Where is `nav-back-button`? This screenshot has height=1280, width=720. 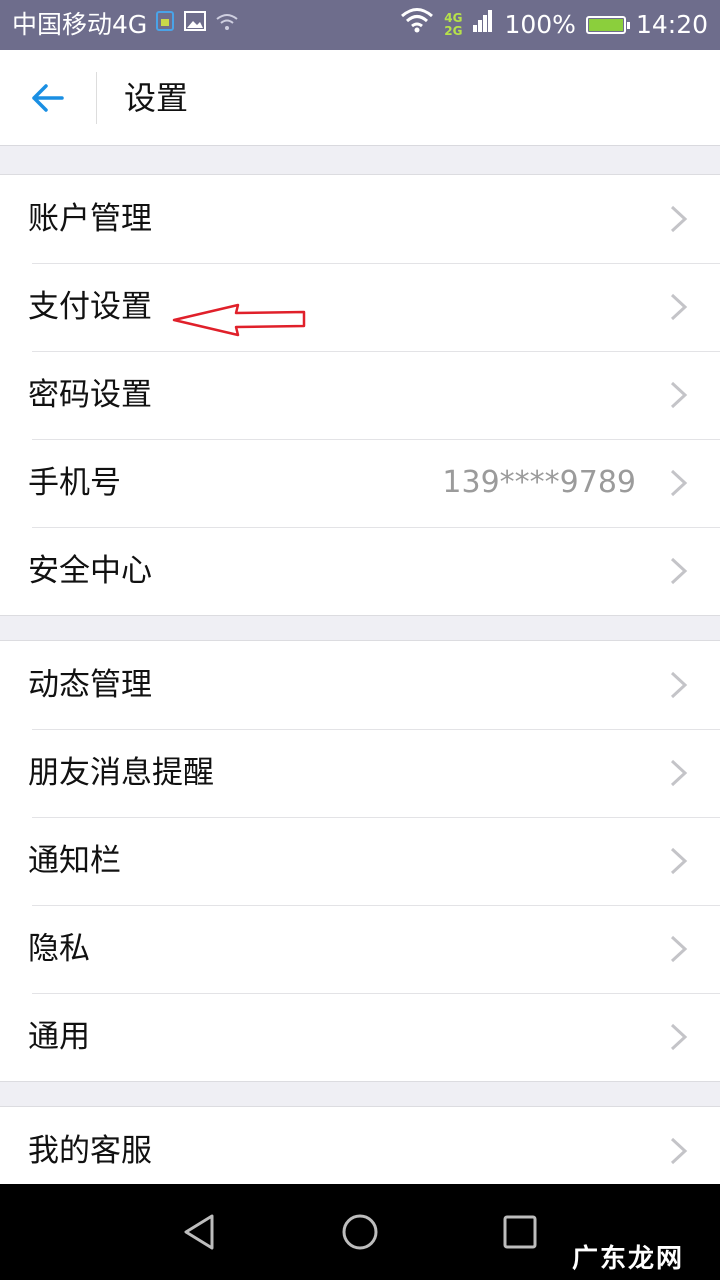 nav-back-button is located at coordinates (200, 1232).